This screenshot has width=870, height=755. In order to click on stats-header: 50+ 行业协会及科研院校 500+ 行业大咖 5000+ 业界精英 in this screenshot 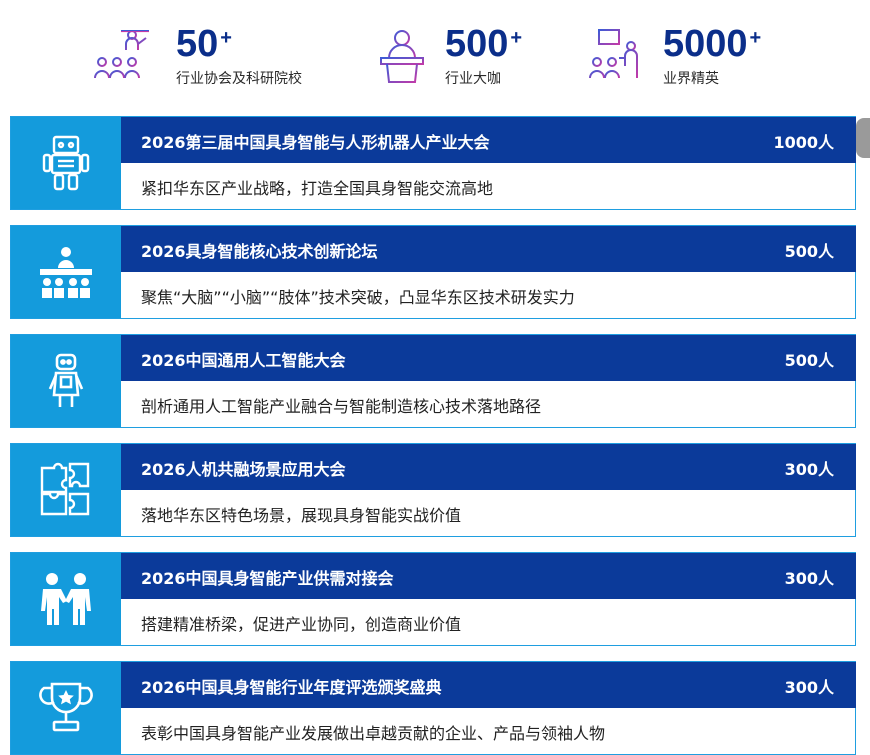, I will do `click(435, 55)`.